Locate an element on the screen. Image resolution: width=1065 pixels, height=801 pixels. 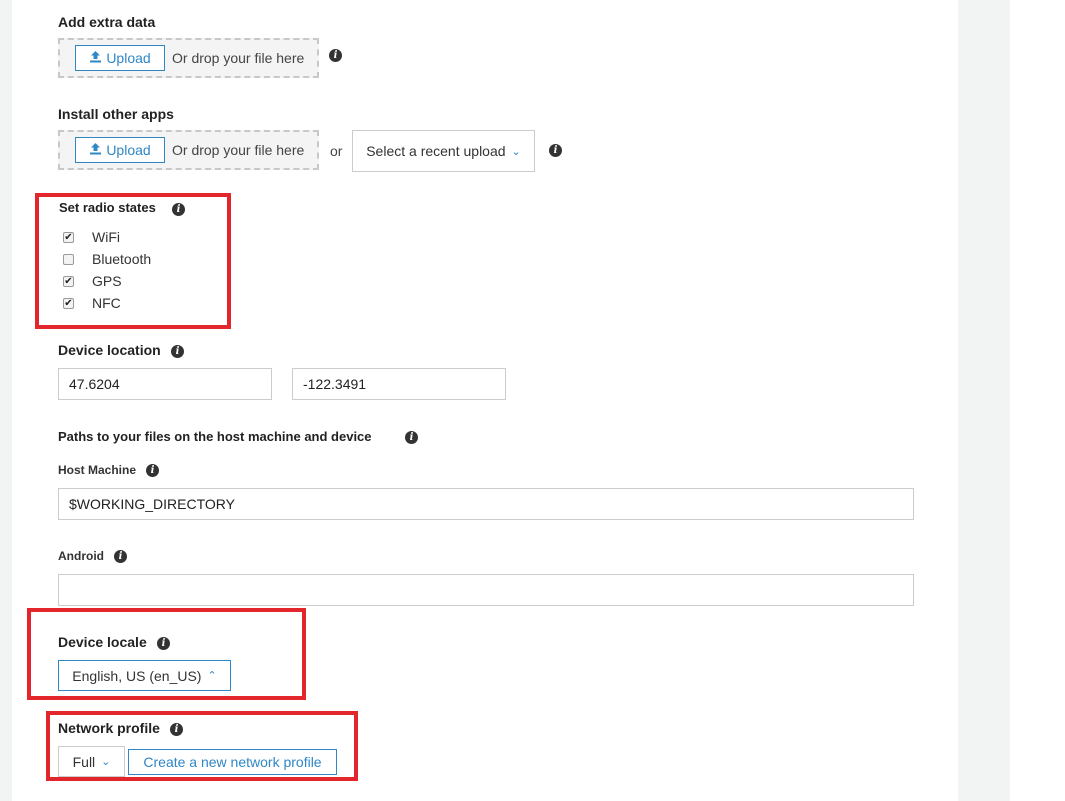
device-locale-value: English, US (en_US) is located at coordinates (137, 675).